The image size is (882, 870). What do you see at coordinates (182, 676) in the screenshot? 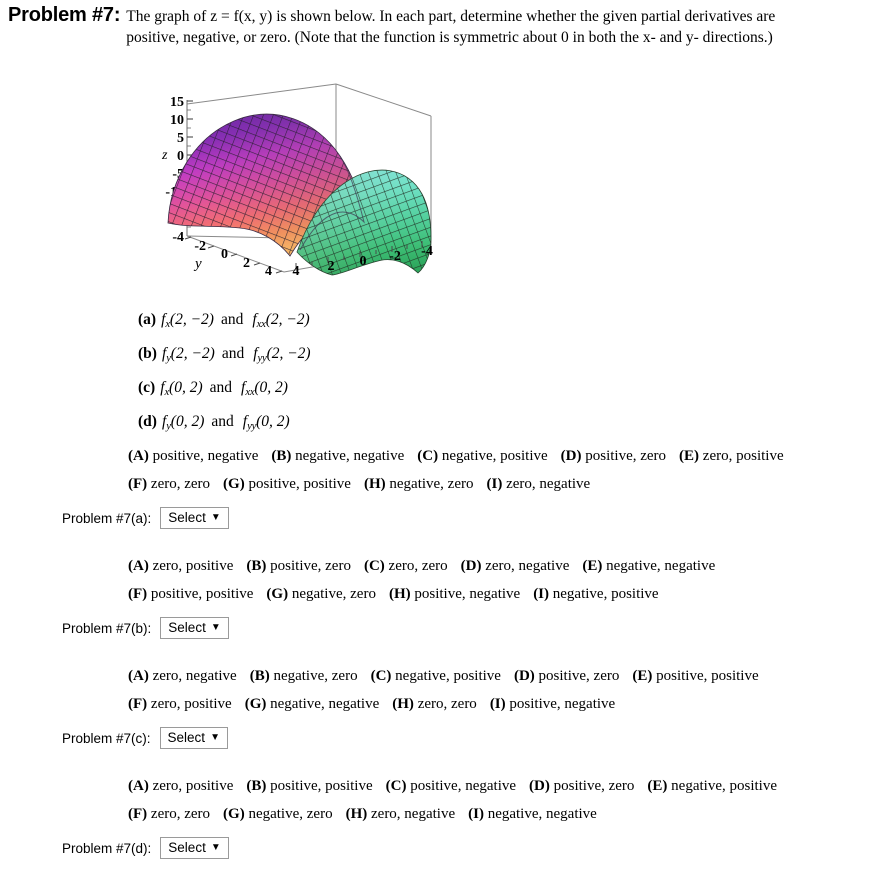
I see `option-c-A: (A) zero, negative` at bounding box center [182, 676].